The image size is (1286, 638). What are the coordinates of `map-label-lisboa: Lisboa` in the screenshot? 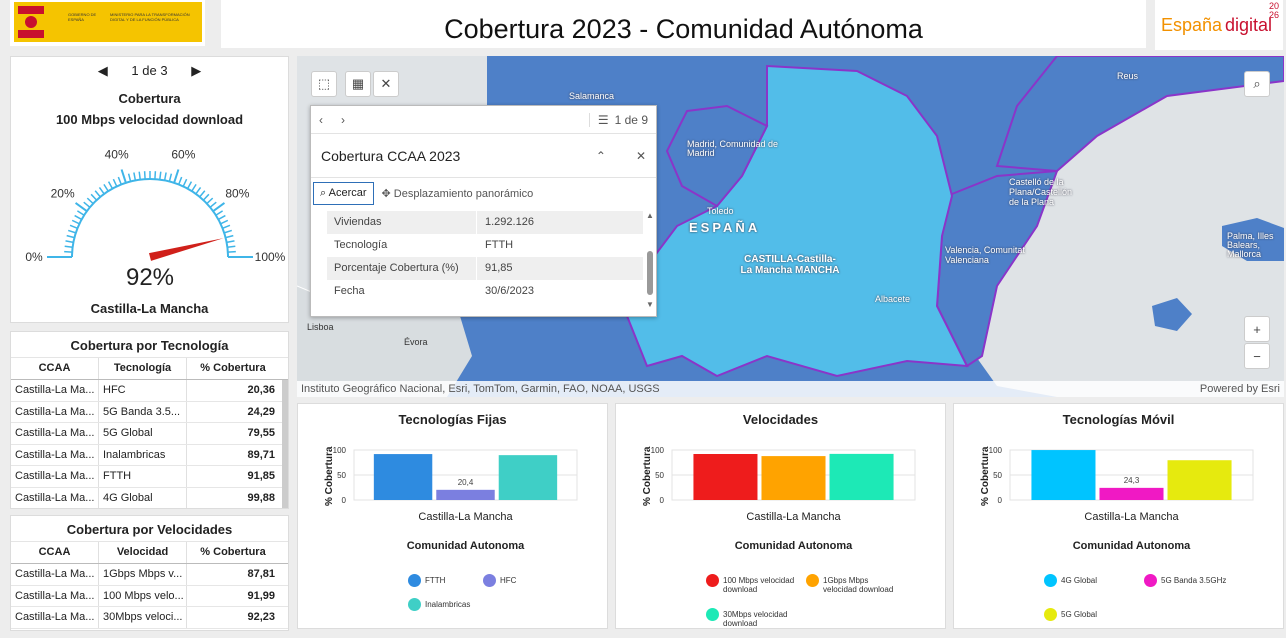 It's located at (320, 327).